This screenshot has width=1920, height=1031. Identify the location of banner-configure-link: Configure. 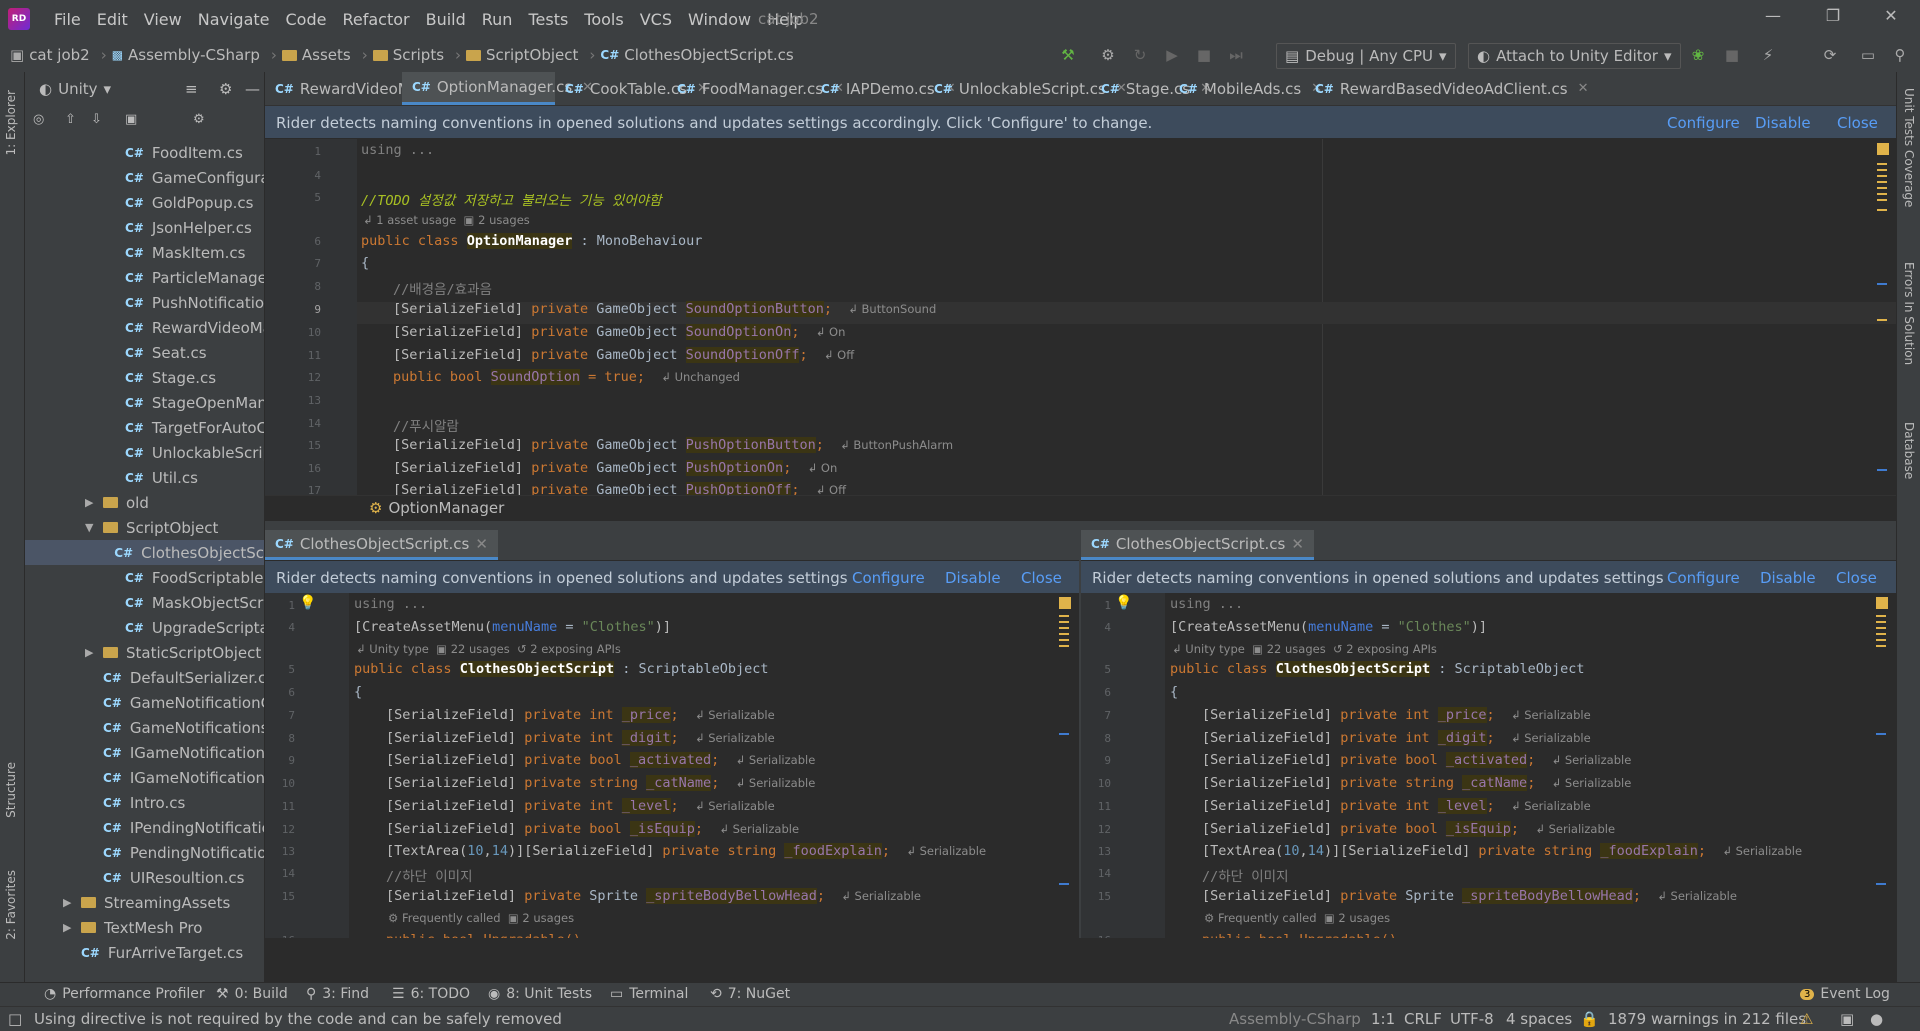
(888, 578).